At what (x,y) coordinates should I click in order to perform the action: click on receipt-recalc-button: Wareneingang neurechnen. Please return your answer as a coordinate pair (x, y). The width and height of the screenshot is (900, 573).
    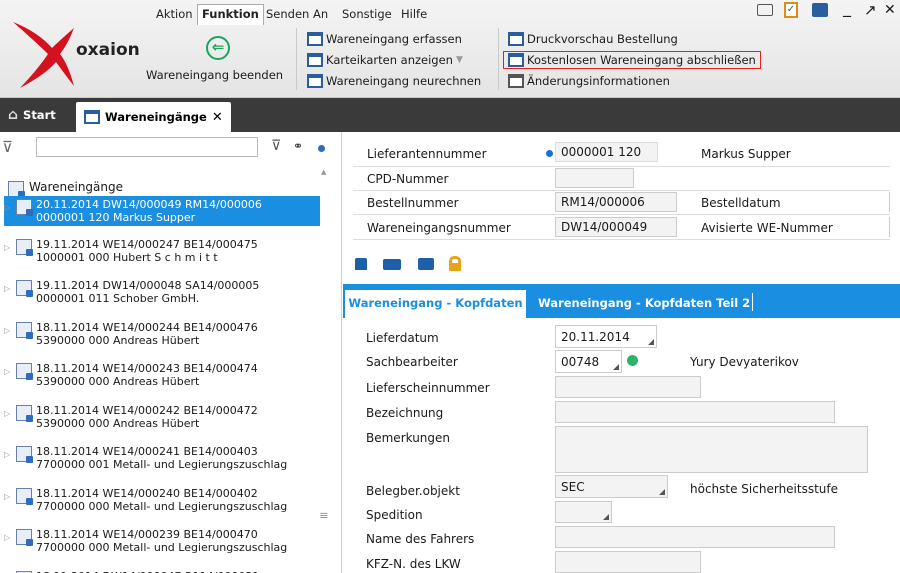
    Looking at the image, I should click on (394, 81).